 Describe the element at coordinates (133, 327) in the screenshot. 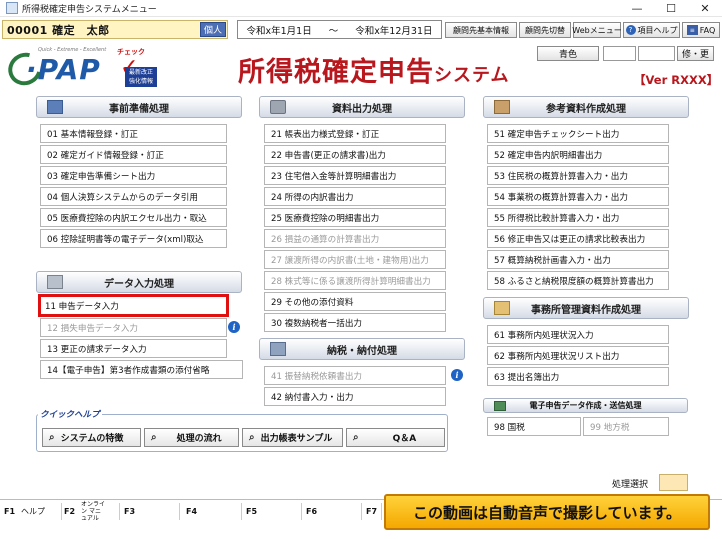

I see `menu-item-12: 12 損失申告データ入力` at that location.